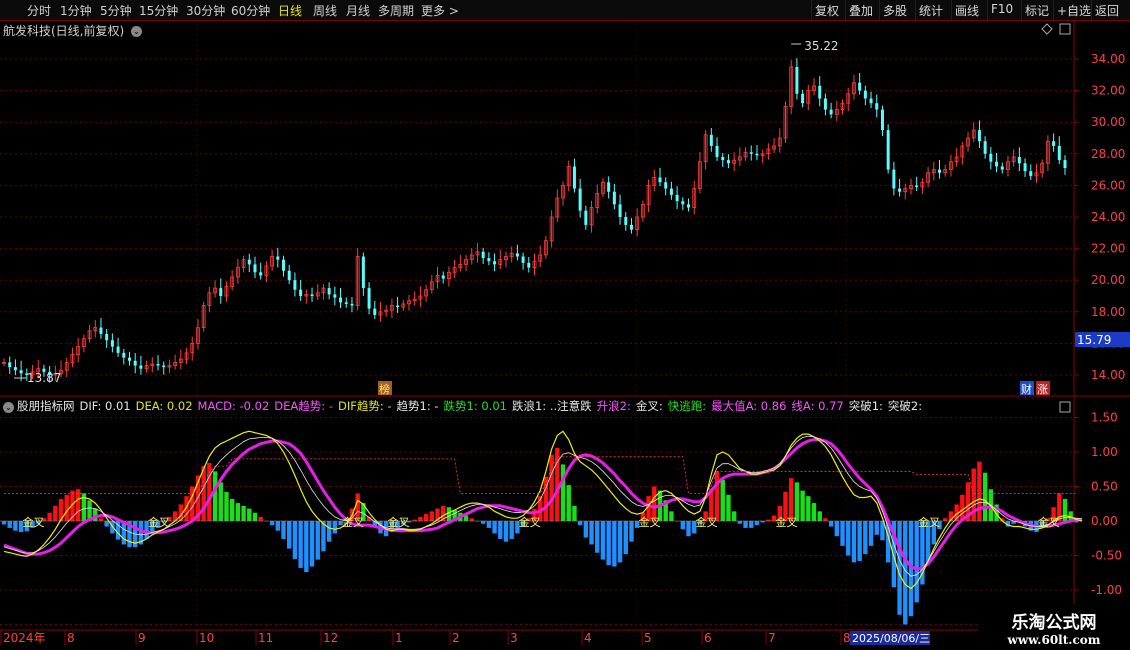 Image resolution: width=1130 pixels, height=650 pixels. I want to click on indicator-value-11: 最大值A: 0.86, so click(749, 406).